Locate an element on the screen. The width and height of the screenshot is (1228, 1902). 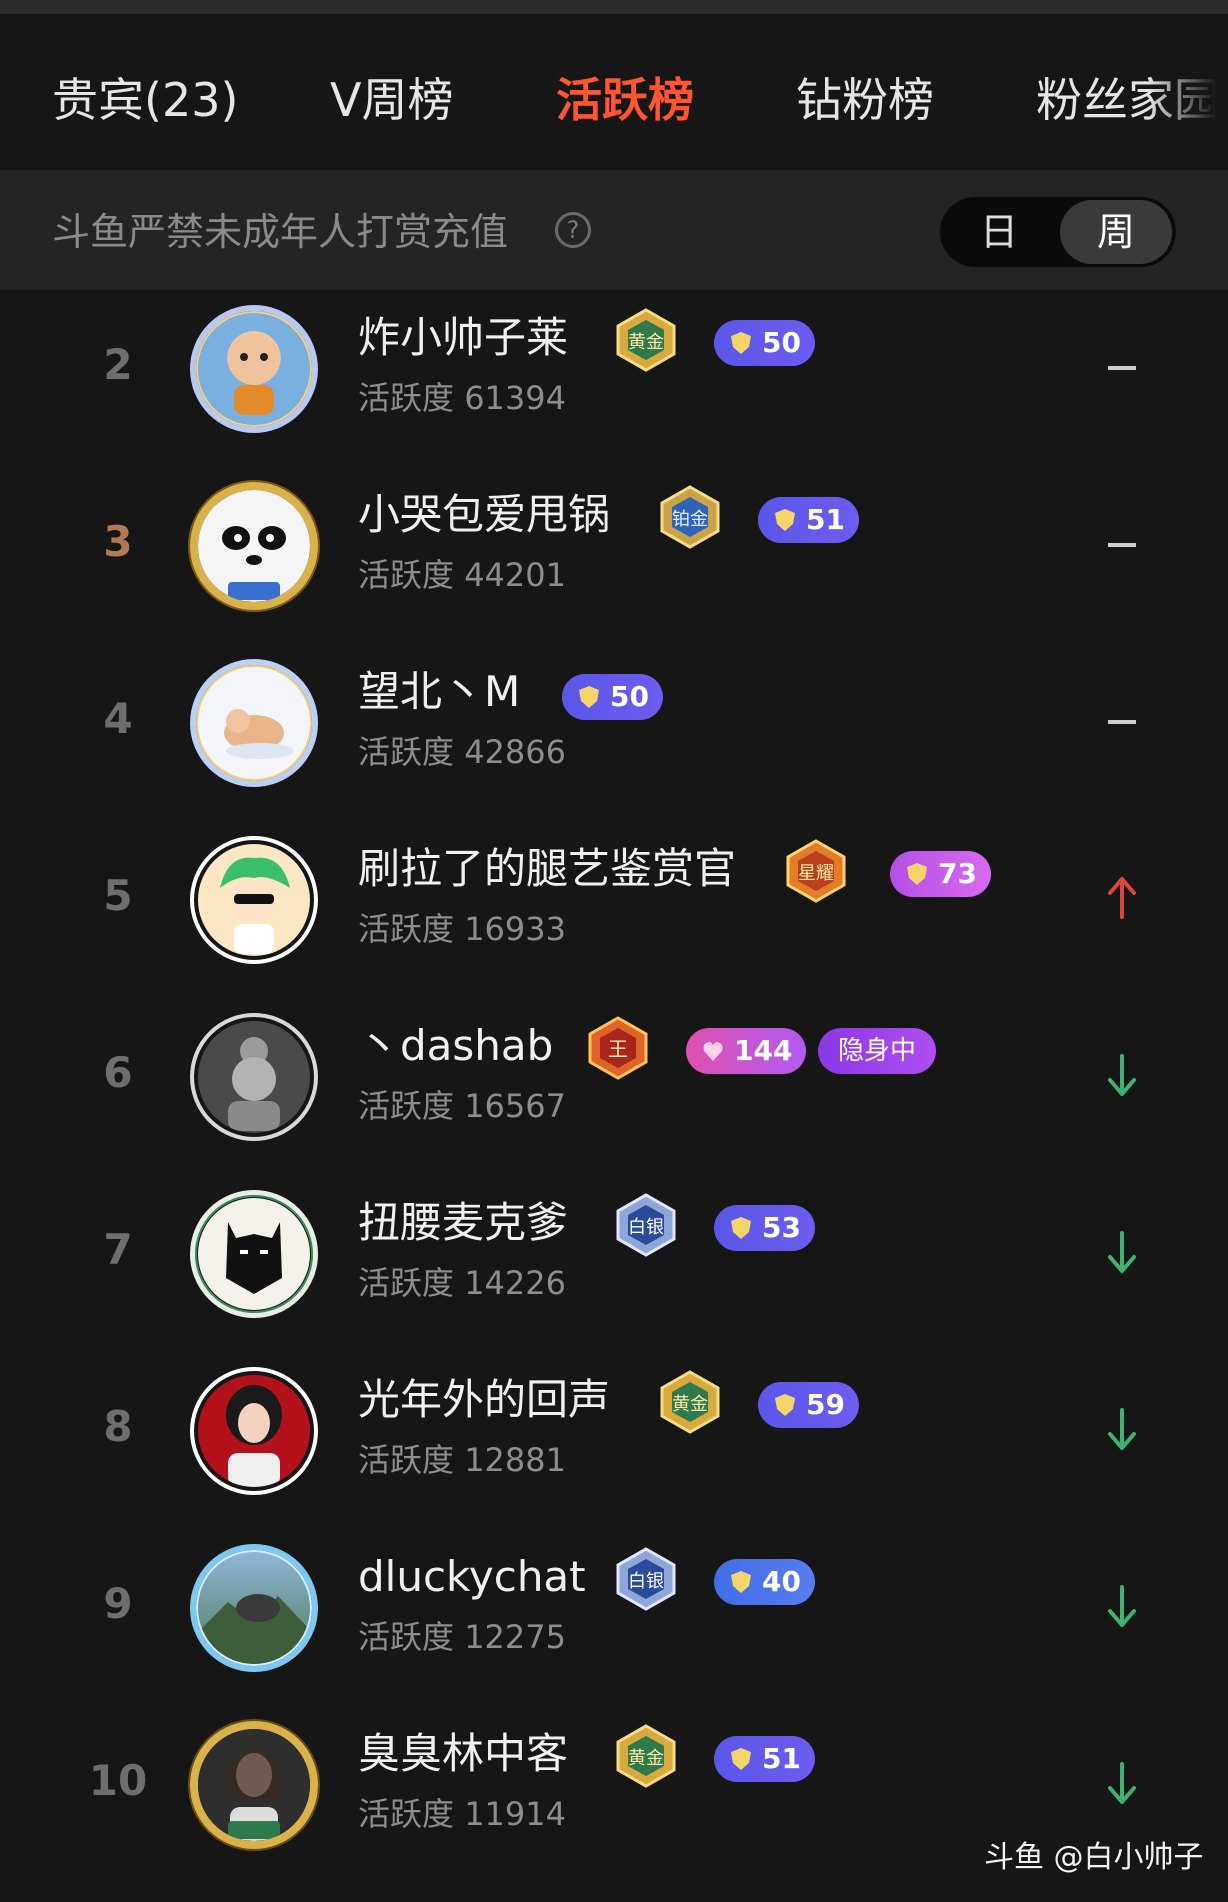
panda-face-icon is located at coordinates (254, 563).